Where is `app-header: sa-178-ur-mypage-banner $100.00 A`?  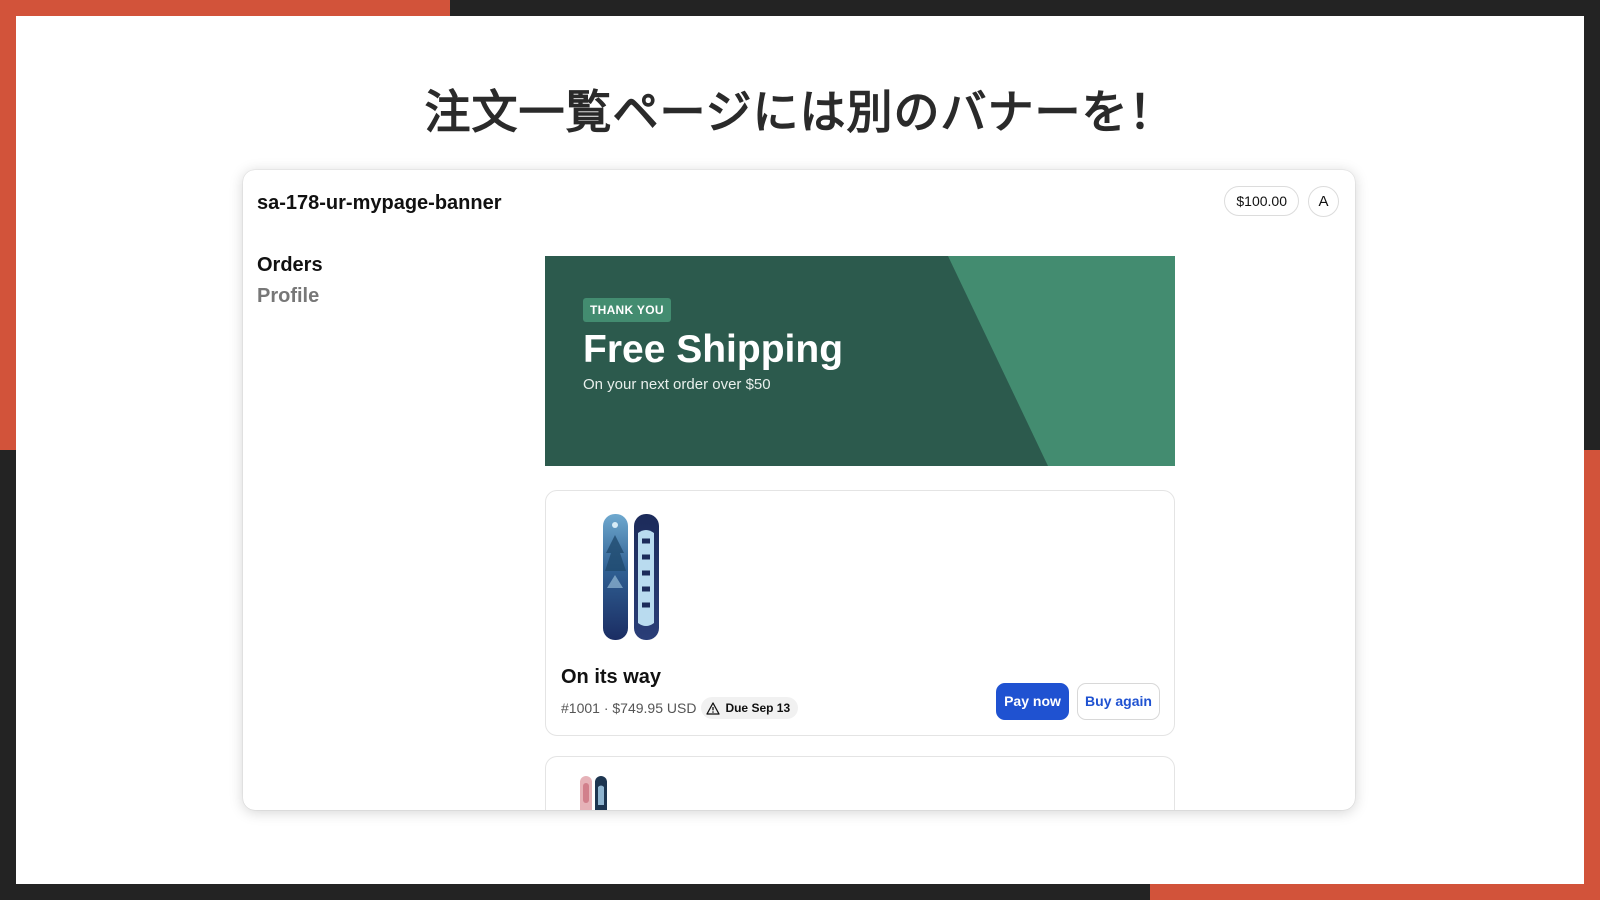 app-header: sa-178-ur-mypage-banner $100.00 A is located at coordinates (799, 202).